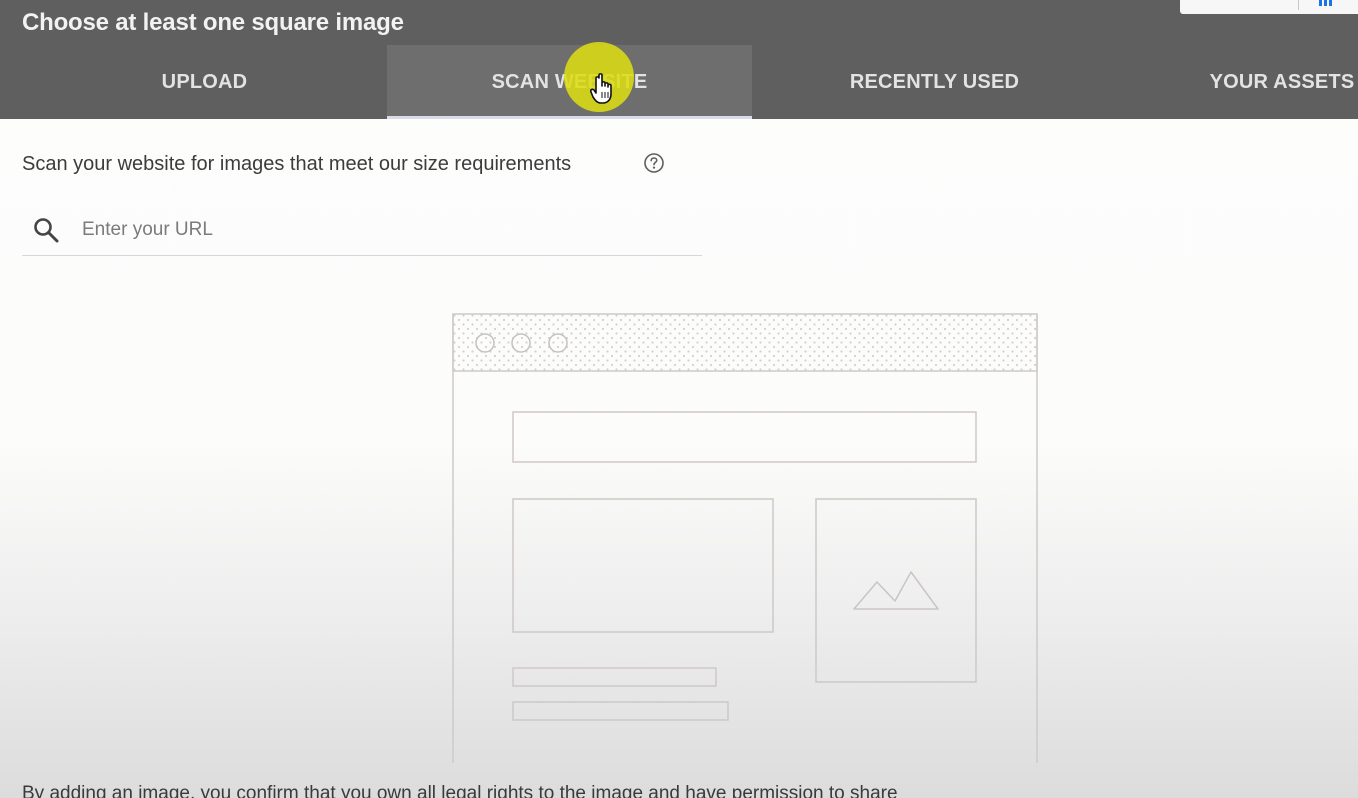 The image size is (1358, 798). What do you see at coordinates (382, 230) in the screenshot?
I see `url-input` at bounding box center [382, 230].